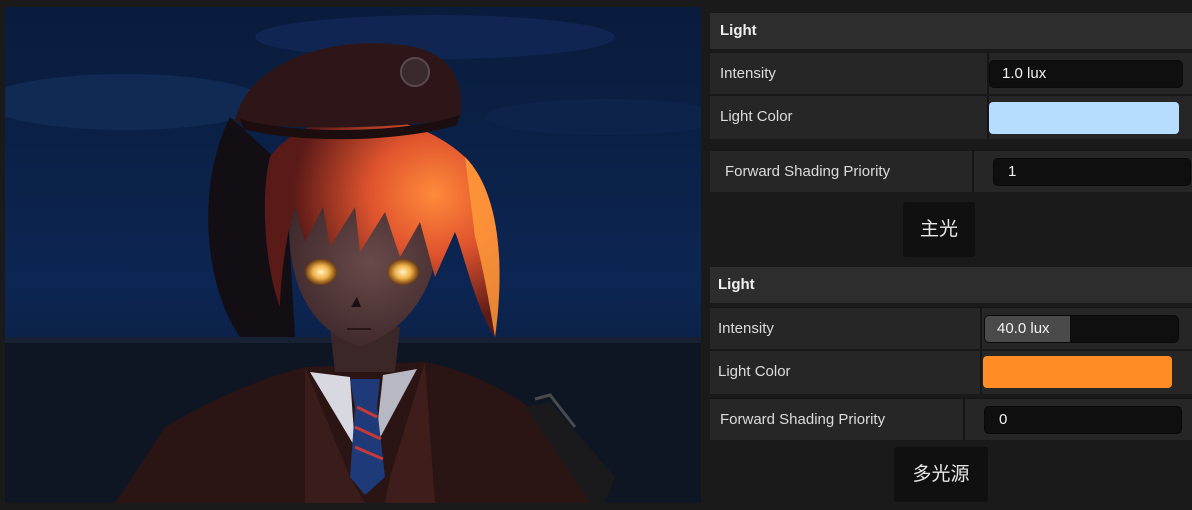  Describe the element at coordinates (321, 272) in the screenshot. I see `eye-left` at that location.